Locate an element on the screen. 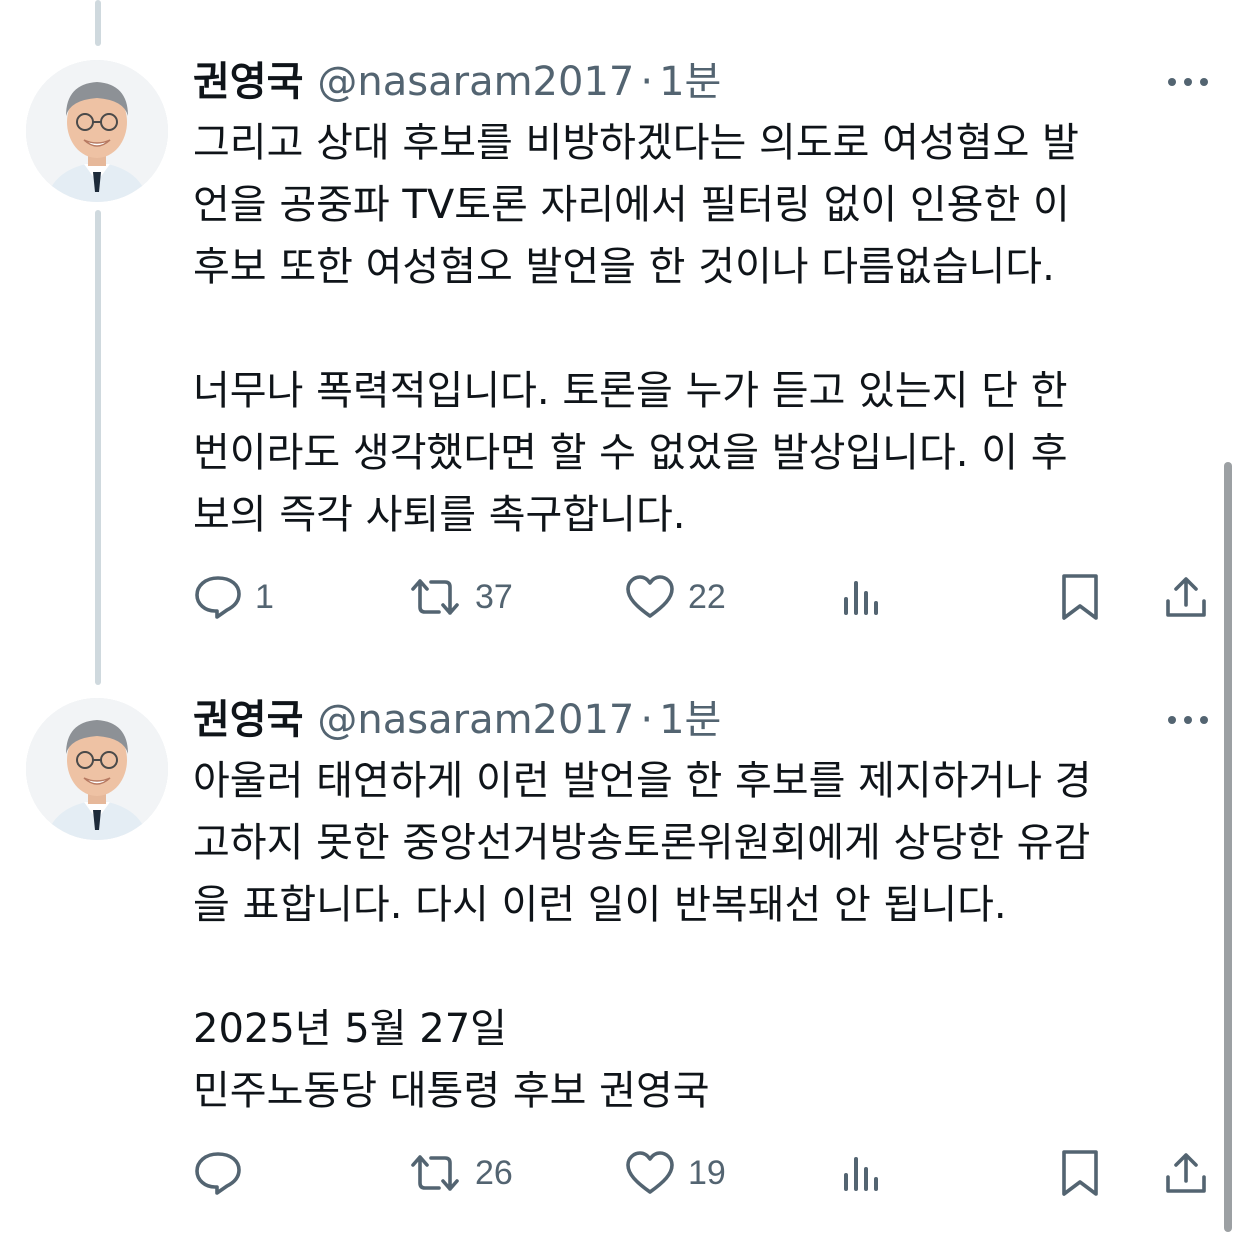  retweet-count: 26 is located at coordinates (494, 1172).